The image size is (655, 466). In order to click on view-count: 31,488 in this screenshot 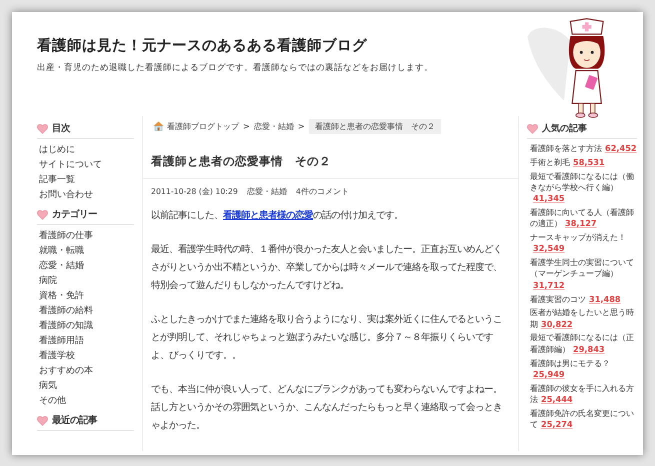, I will do `click(605, 299)`.